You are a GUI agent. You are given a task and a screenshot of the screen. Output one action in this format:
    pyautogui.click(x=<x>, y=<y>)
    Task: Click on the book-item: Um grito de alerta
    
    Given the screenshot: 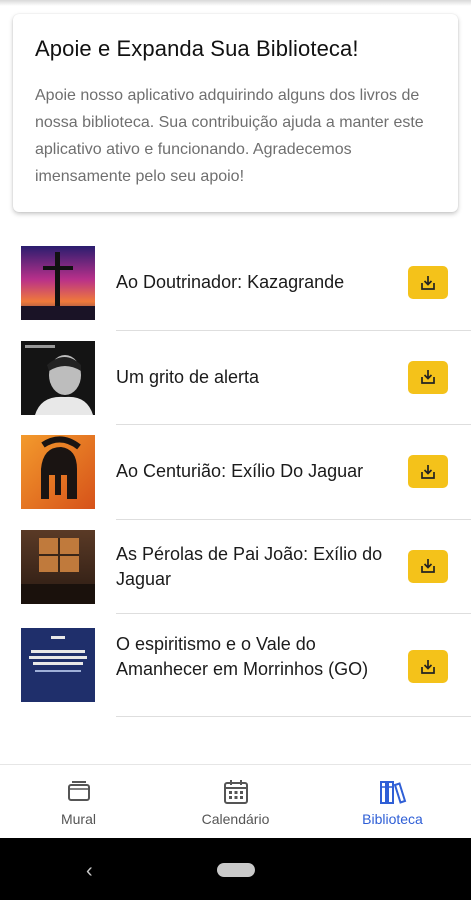 What is the action you would take?
    pyautogui.click(x=235, y=378)
    